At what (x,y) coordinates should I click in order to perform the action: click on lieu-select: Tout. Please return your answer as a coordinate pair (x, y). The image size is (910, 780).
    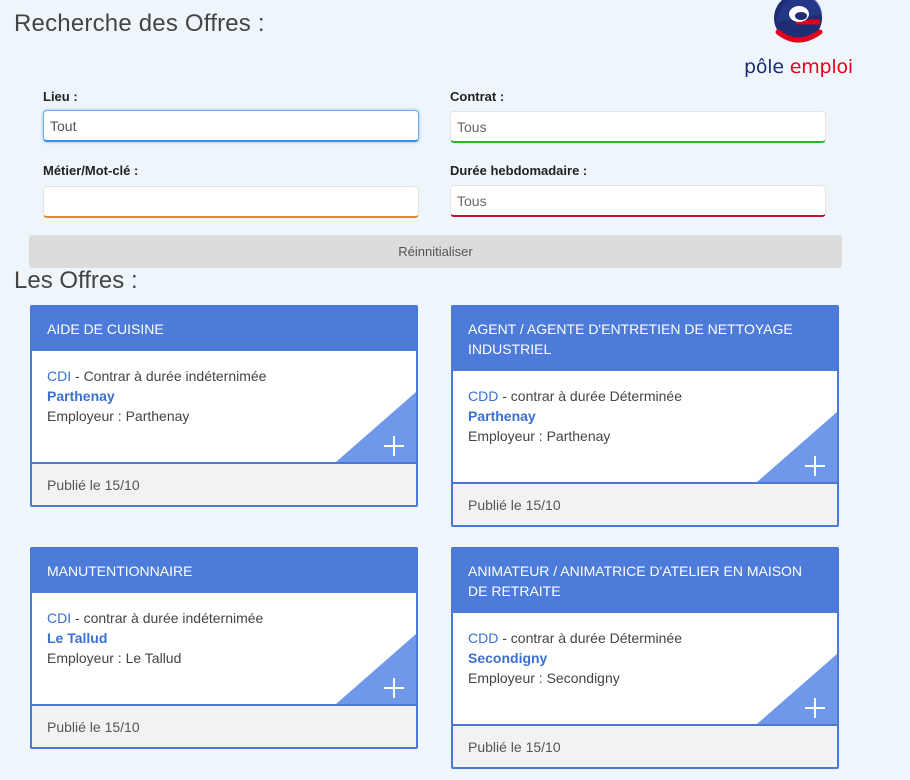
    Looking at the image, I should click on (231, 126).